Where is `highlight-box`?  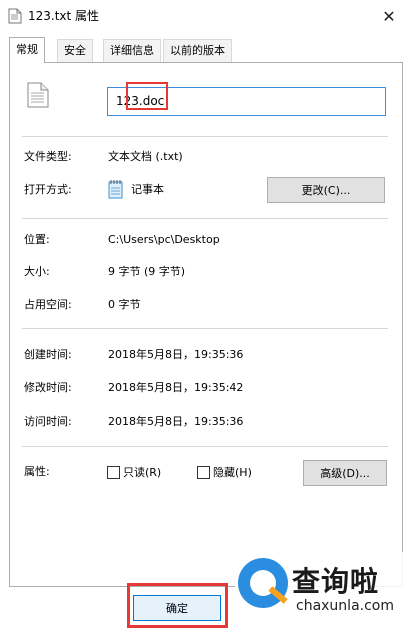 highlight-box is located at coordinates (147, 96).